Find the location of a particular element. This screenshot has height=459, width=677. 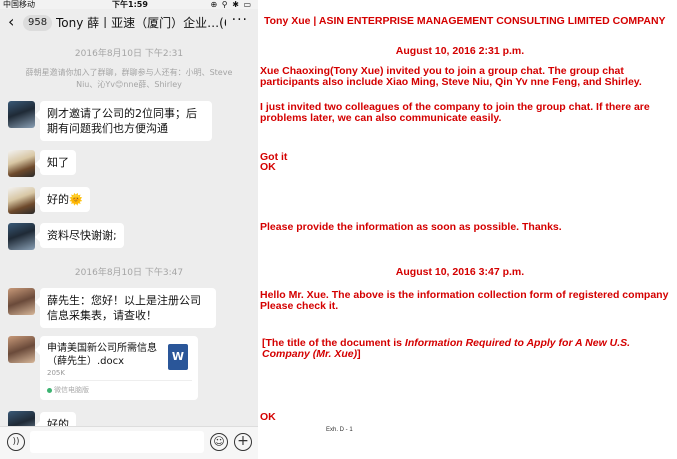

plus-icon: + is located at coordinates (243, 442).